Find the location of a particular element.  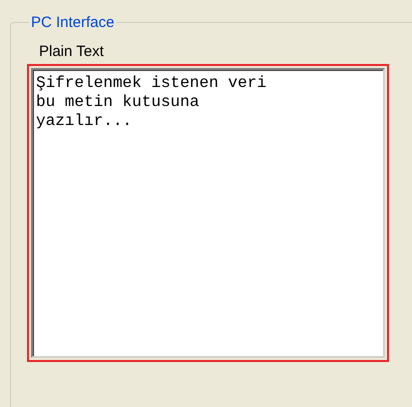

group-title: PC Interface is located at coordinates (73, 22).